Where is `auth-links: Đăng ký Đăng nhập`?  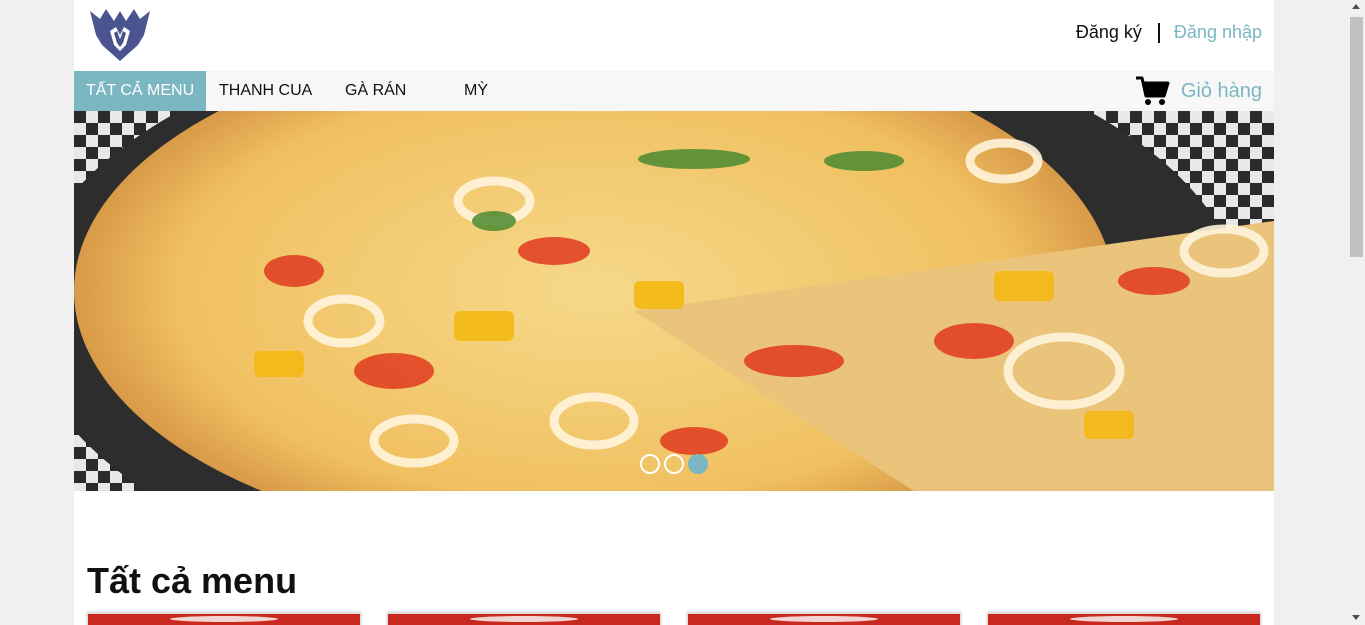
auth-links: Đăng ký Đăng nhập is located at coordinates (1169, 32).